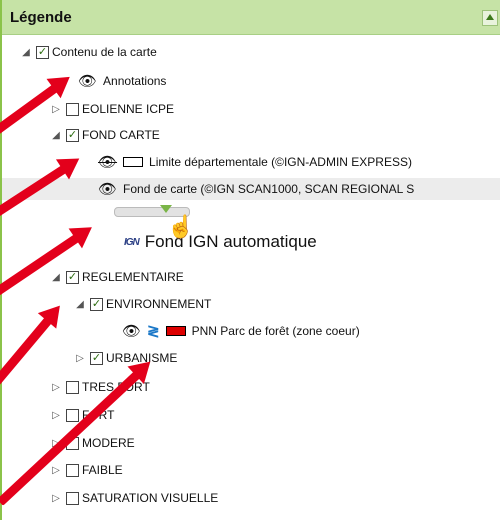 This screenshot has width=500, height=520. I want to click on tree-item-label: Annotations, so click(135, 81).